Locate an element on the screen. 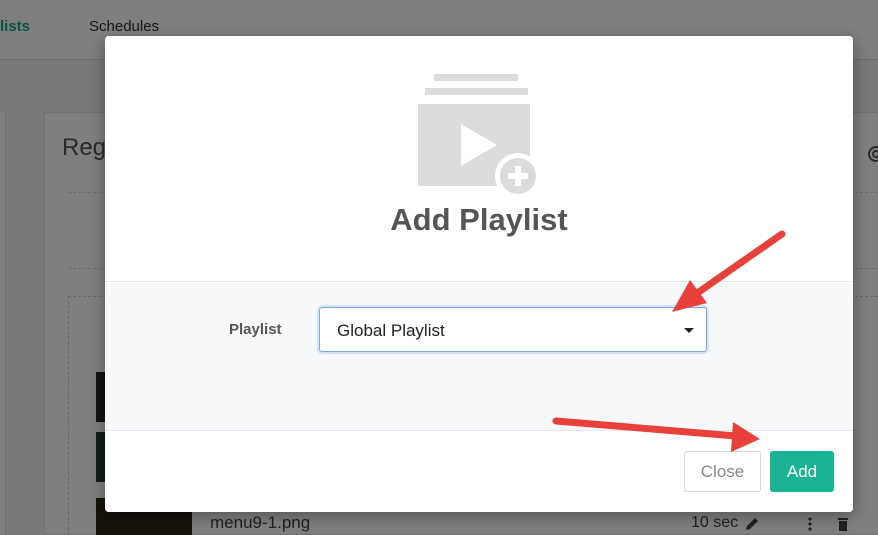  close-button: Close is located at coordinates (722, 471).